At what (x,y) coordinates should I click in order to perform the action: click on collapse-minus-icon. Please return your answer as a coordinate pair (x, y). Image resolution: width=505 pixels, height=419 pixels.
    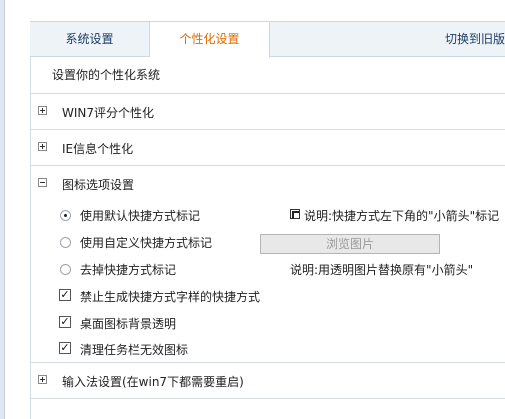
    Looking at the image, I should click on (42, 182).